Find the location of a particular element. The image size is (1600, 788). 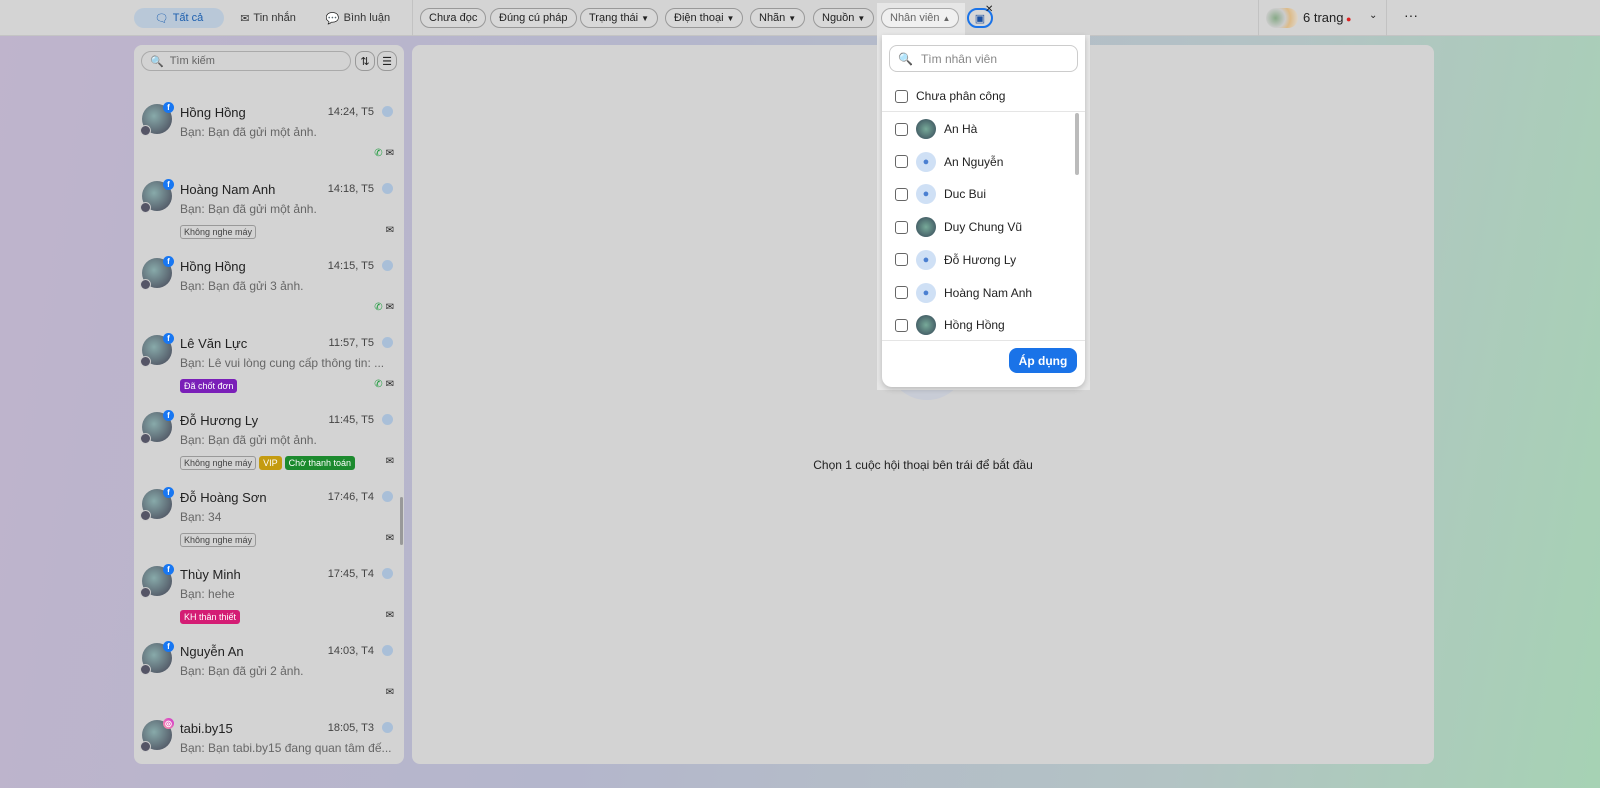

timestamp: 17:46, T4 is located at coordinates (350, 497).